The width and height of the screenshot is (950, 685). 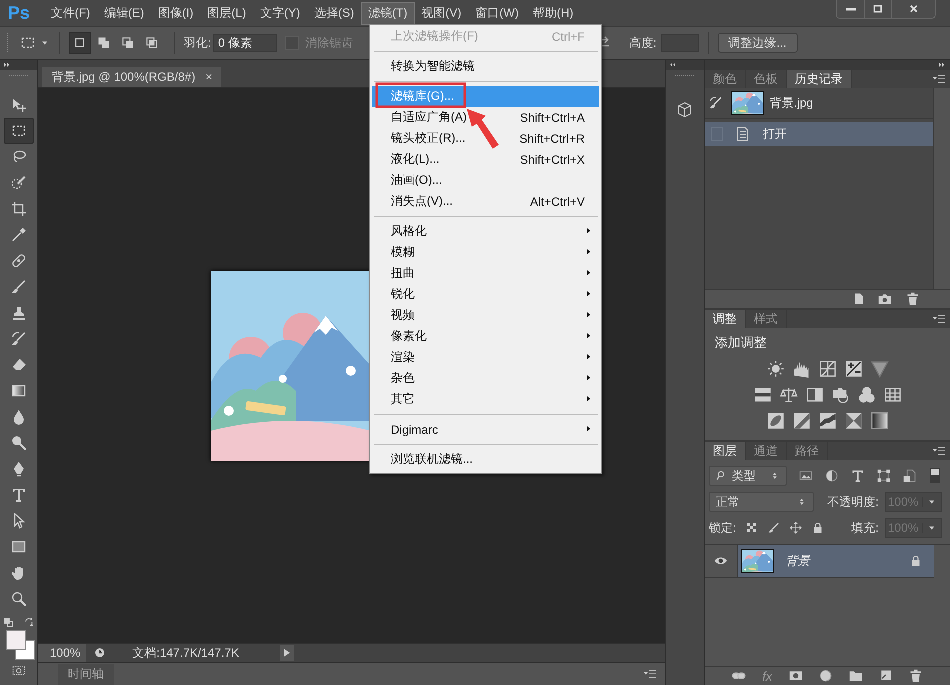 What do you see at coordinates (485, 159) in the screenshot?
I see `menu-item: 液化(L)... Shift+Ctrl+X` at bounding box center [485, 159].